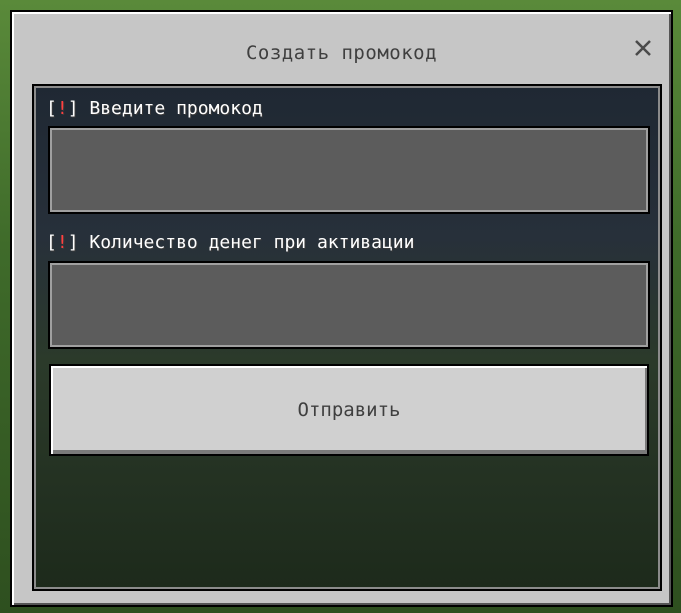 The image size is (681, 613). What do you see at coordinates (349, 410) in the screenshot?
I see `submit-button: Отправить` at bounding box center [349, 410].